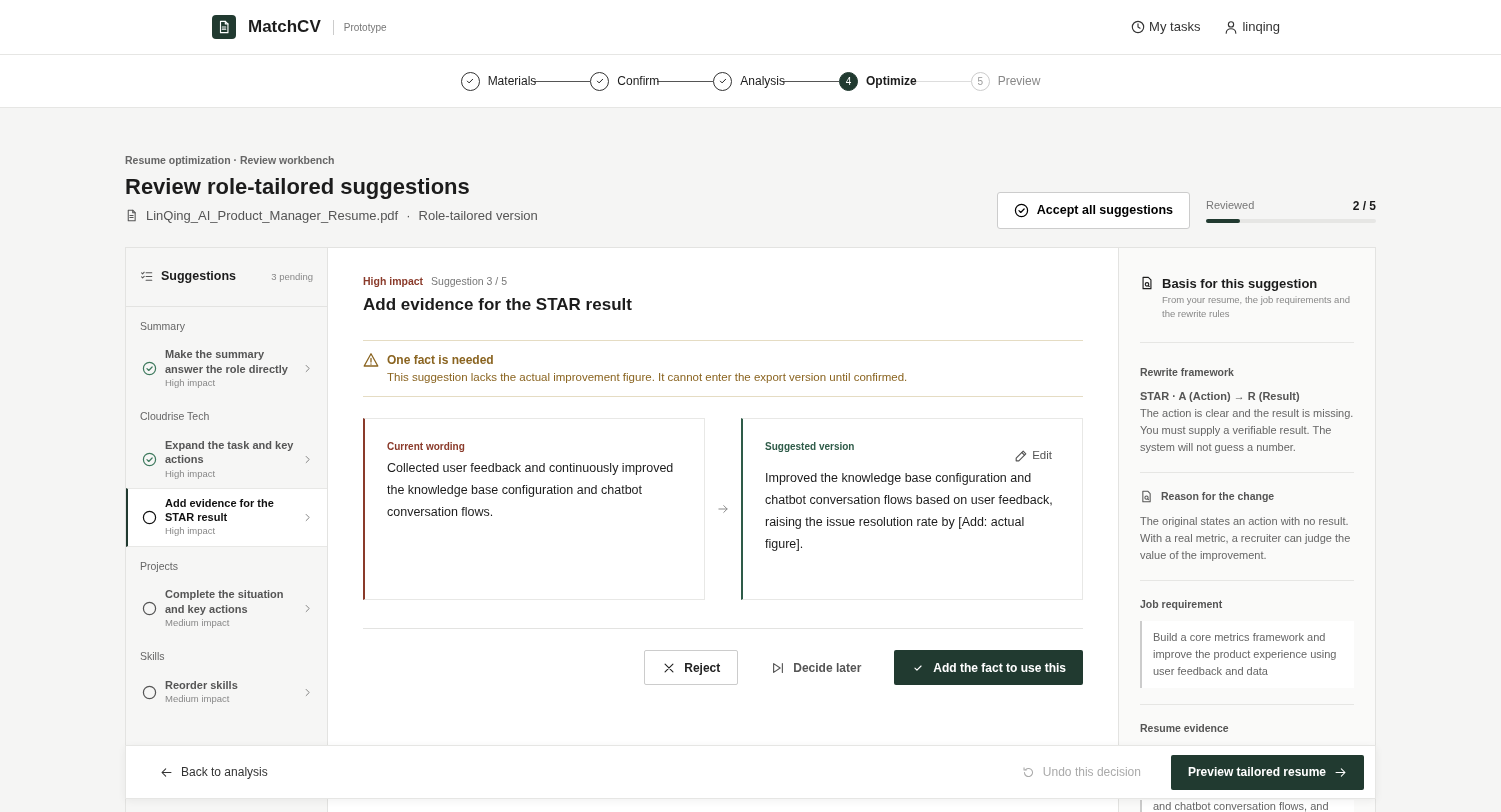 The width and height of the screenshot is (1501, 812). Describe the element at coordinates (848, 81) in the screenshot. I see `step-number: 4` at that location.